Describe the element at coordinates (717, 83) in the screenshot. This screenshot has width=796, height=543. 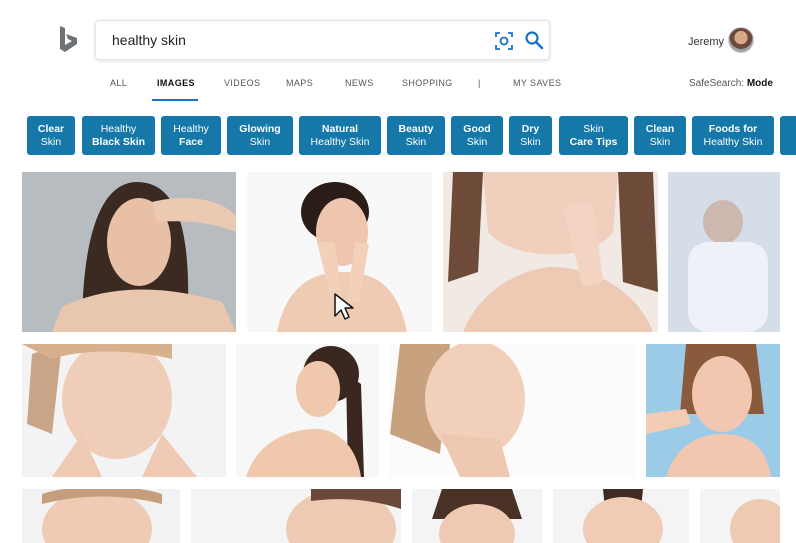
I see `safesearch-label: SafeSearch:` at that location.